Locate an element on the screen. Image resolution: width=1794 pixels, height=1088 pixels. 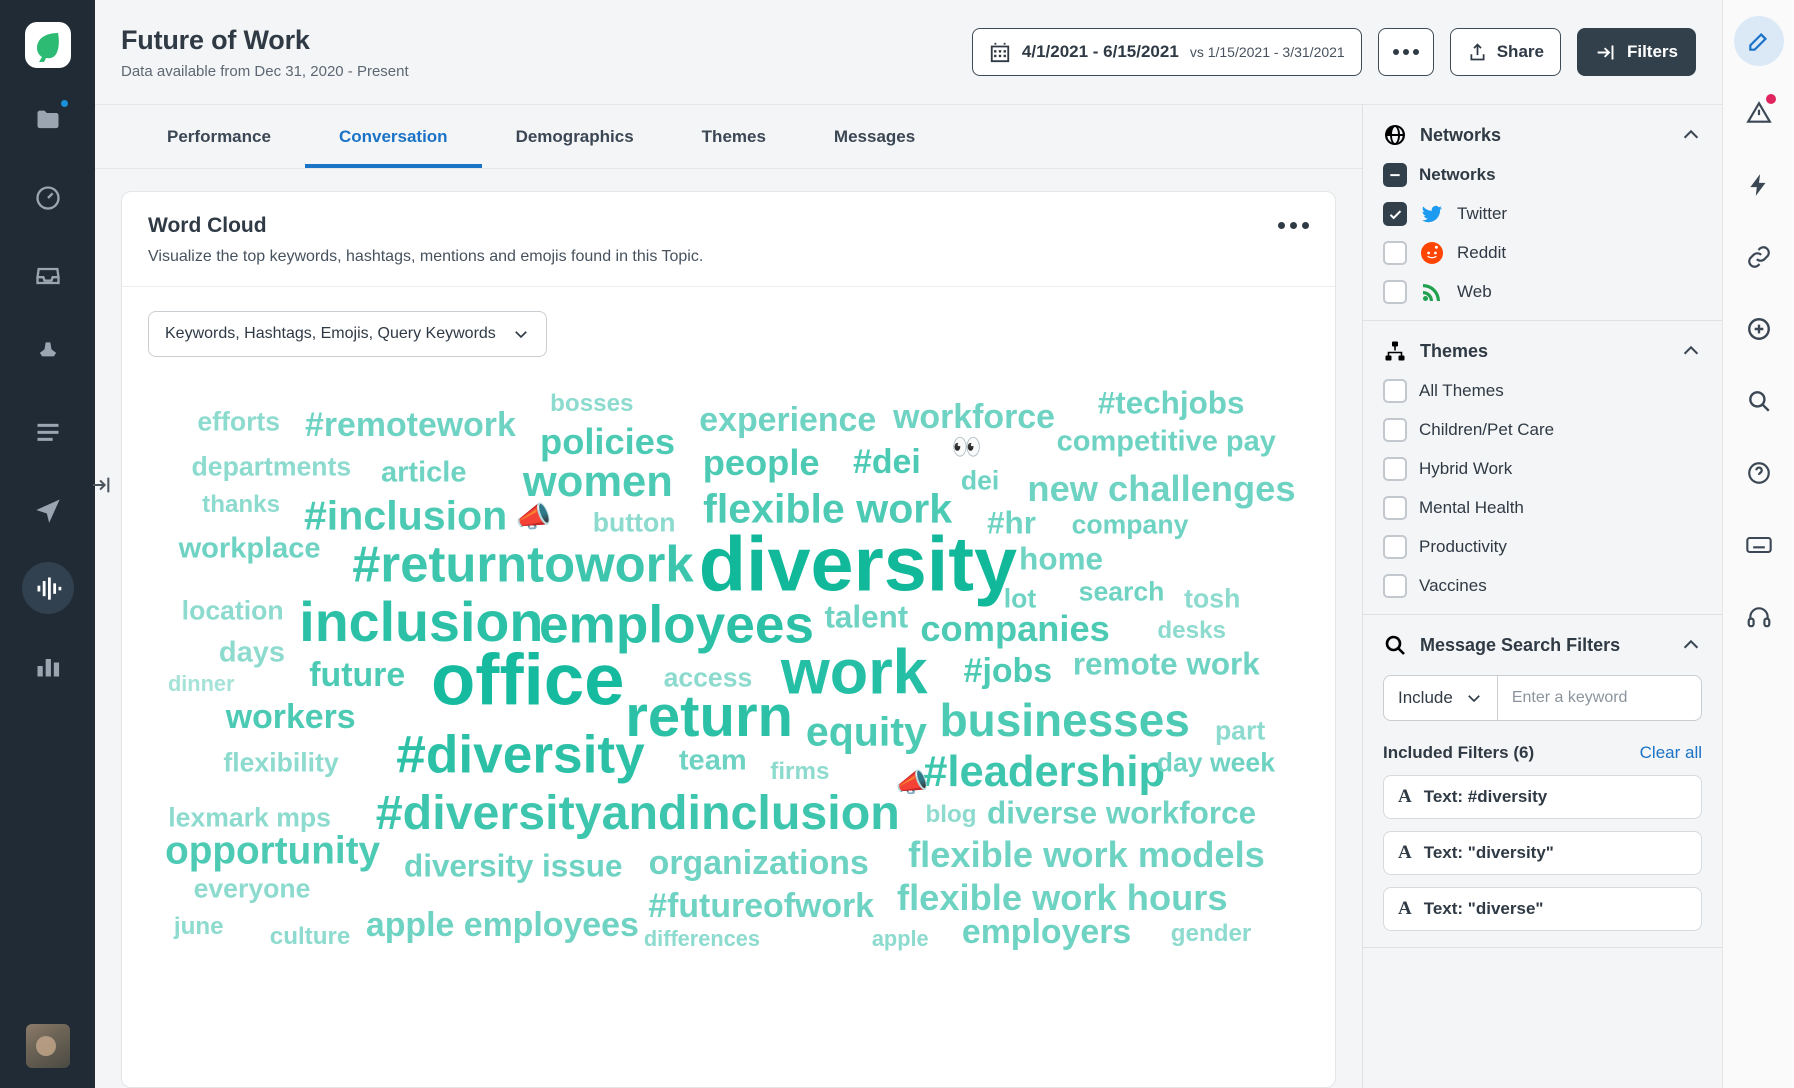
app-logo-icon is located at coordinates (48, 45).